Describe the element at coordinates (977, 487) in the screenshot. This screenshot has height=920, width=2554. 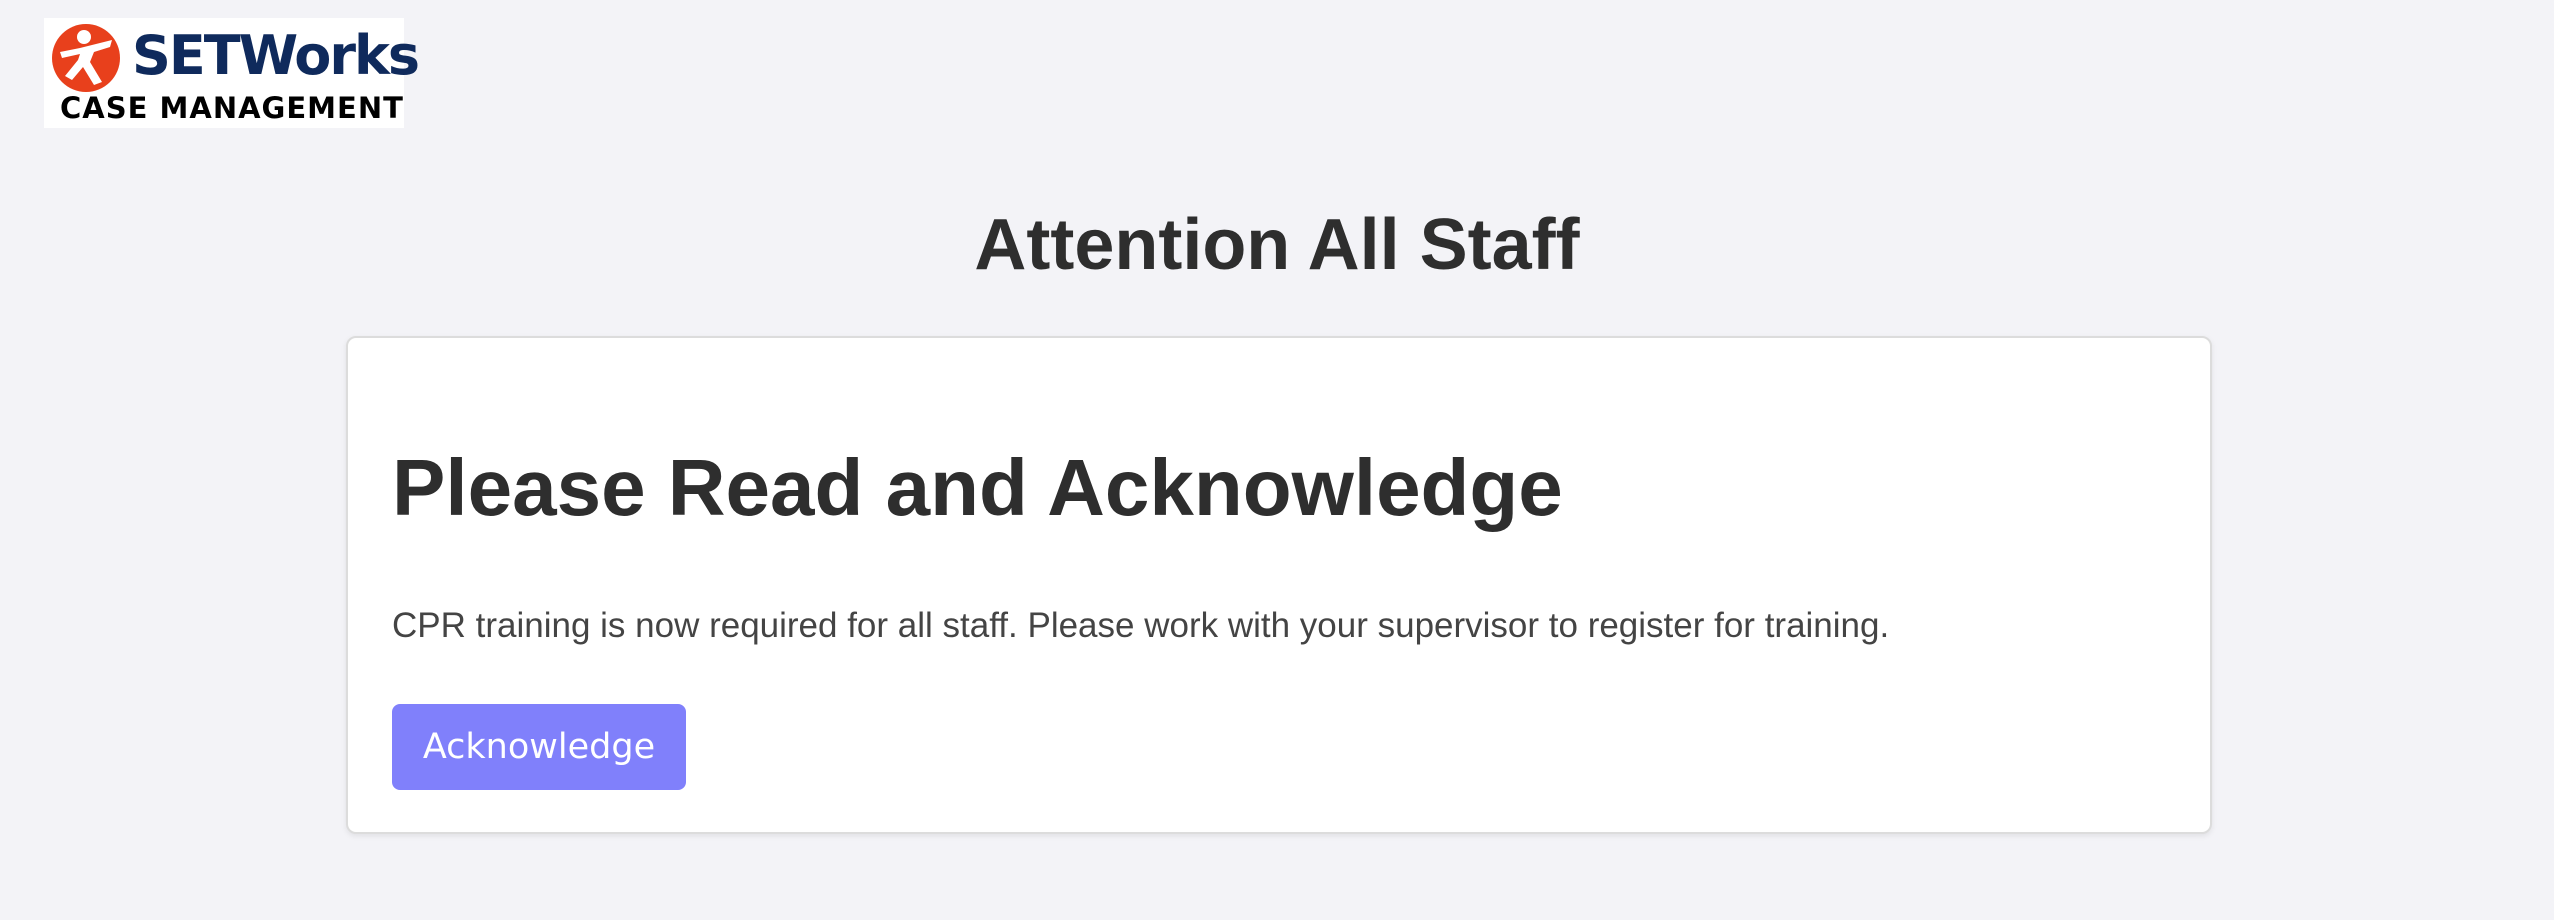
I see `notice-heading: Please Read and Acknowledge` at that location.